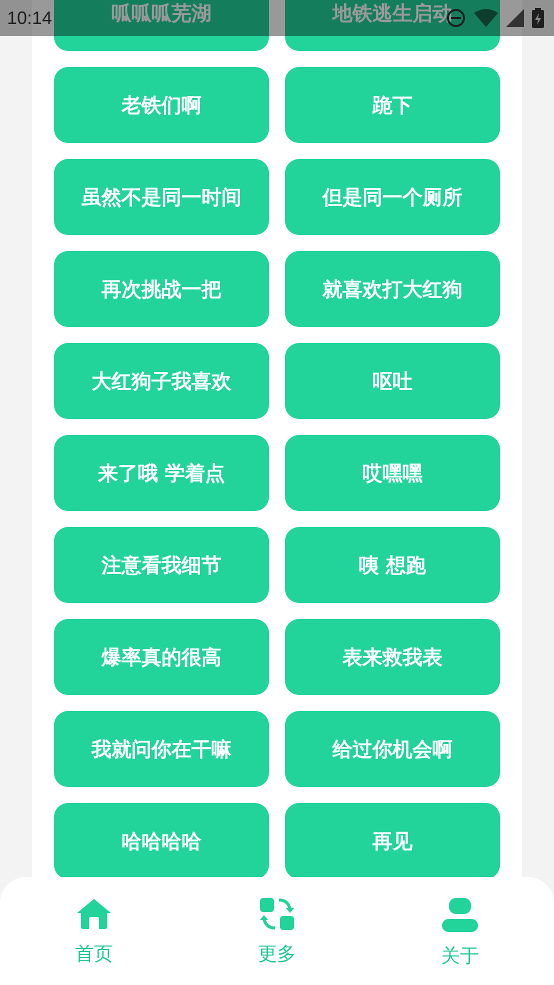 The width and height of the screenshot is (554, 985). I want to click on nav-tab: 更多, so click(277, 931).